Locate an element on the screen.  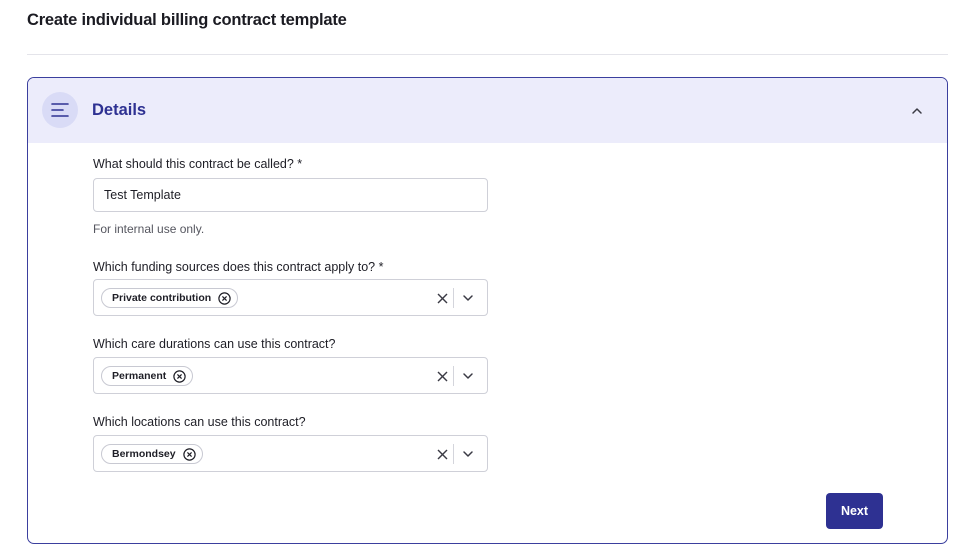
menu-lines-icon is located at coordinates (60, 110).